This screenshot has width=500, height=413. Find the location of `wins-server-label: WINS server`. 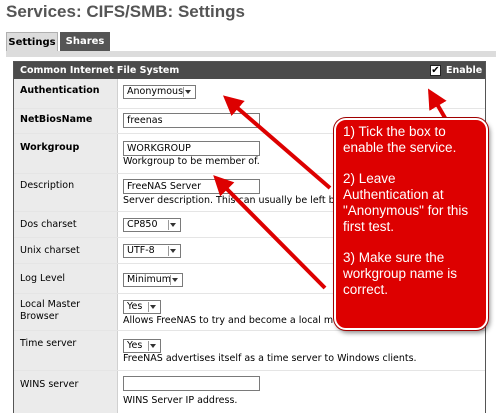

wins-server-label: WINS server is located at coordinates (66, 392).